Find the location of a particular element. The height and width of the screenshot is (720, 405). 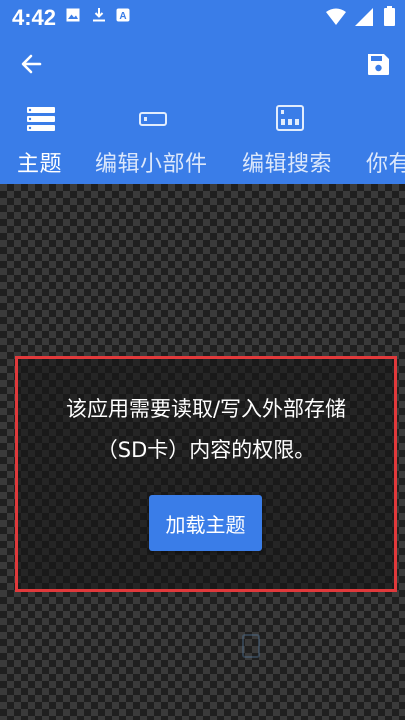

status-time: 4:42 is located at coordinates (34, 17).